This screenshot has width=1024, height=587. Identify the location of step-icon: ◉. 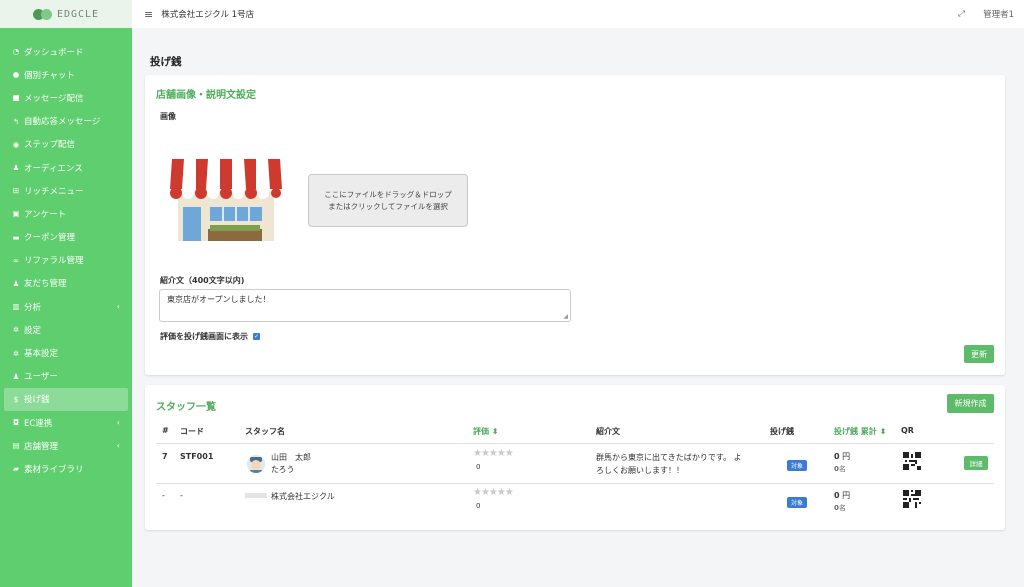
(16, 144).